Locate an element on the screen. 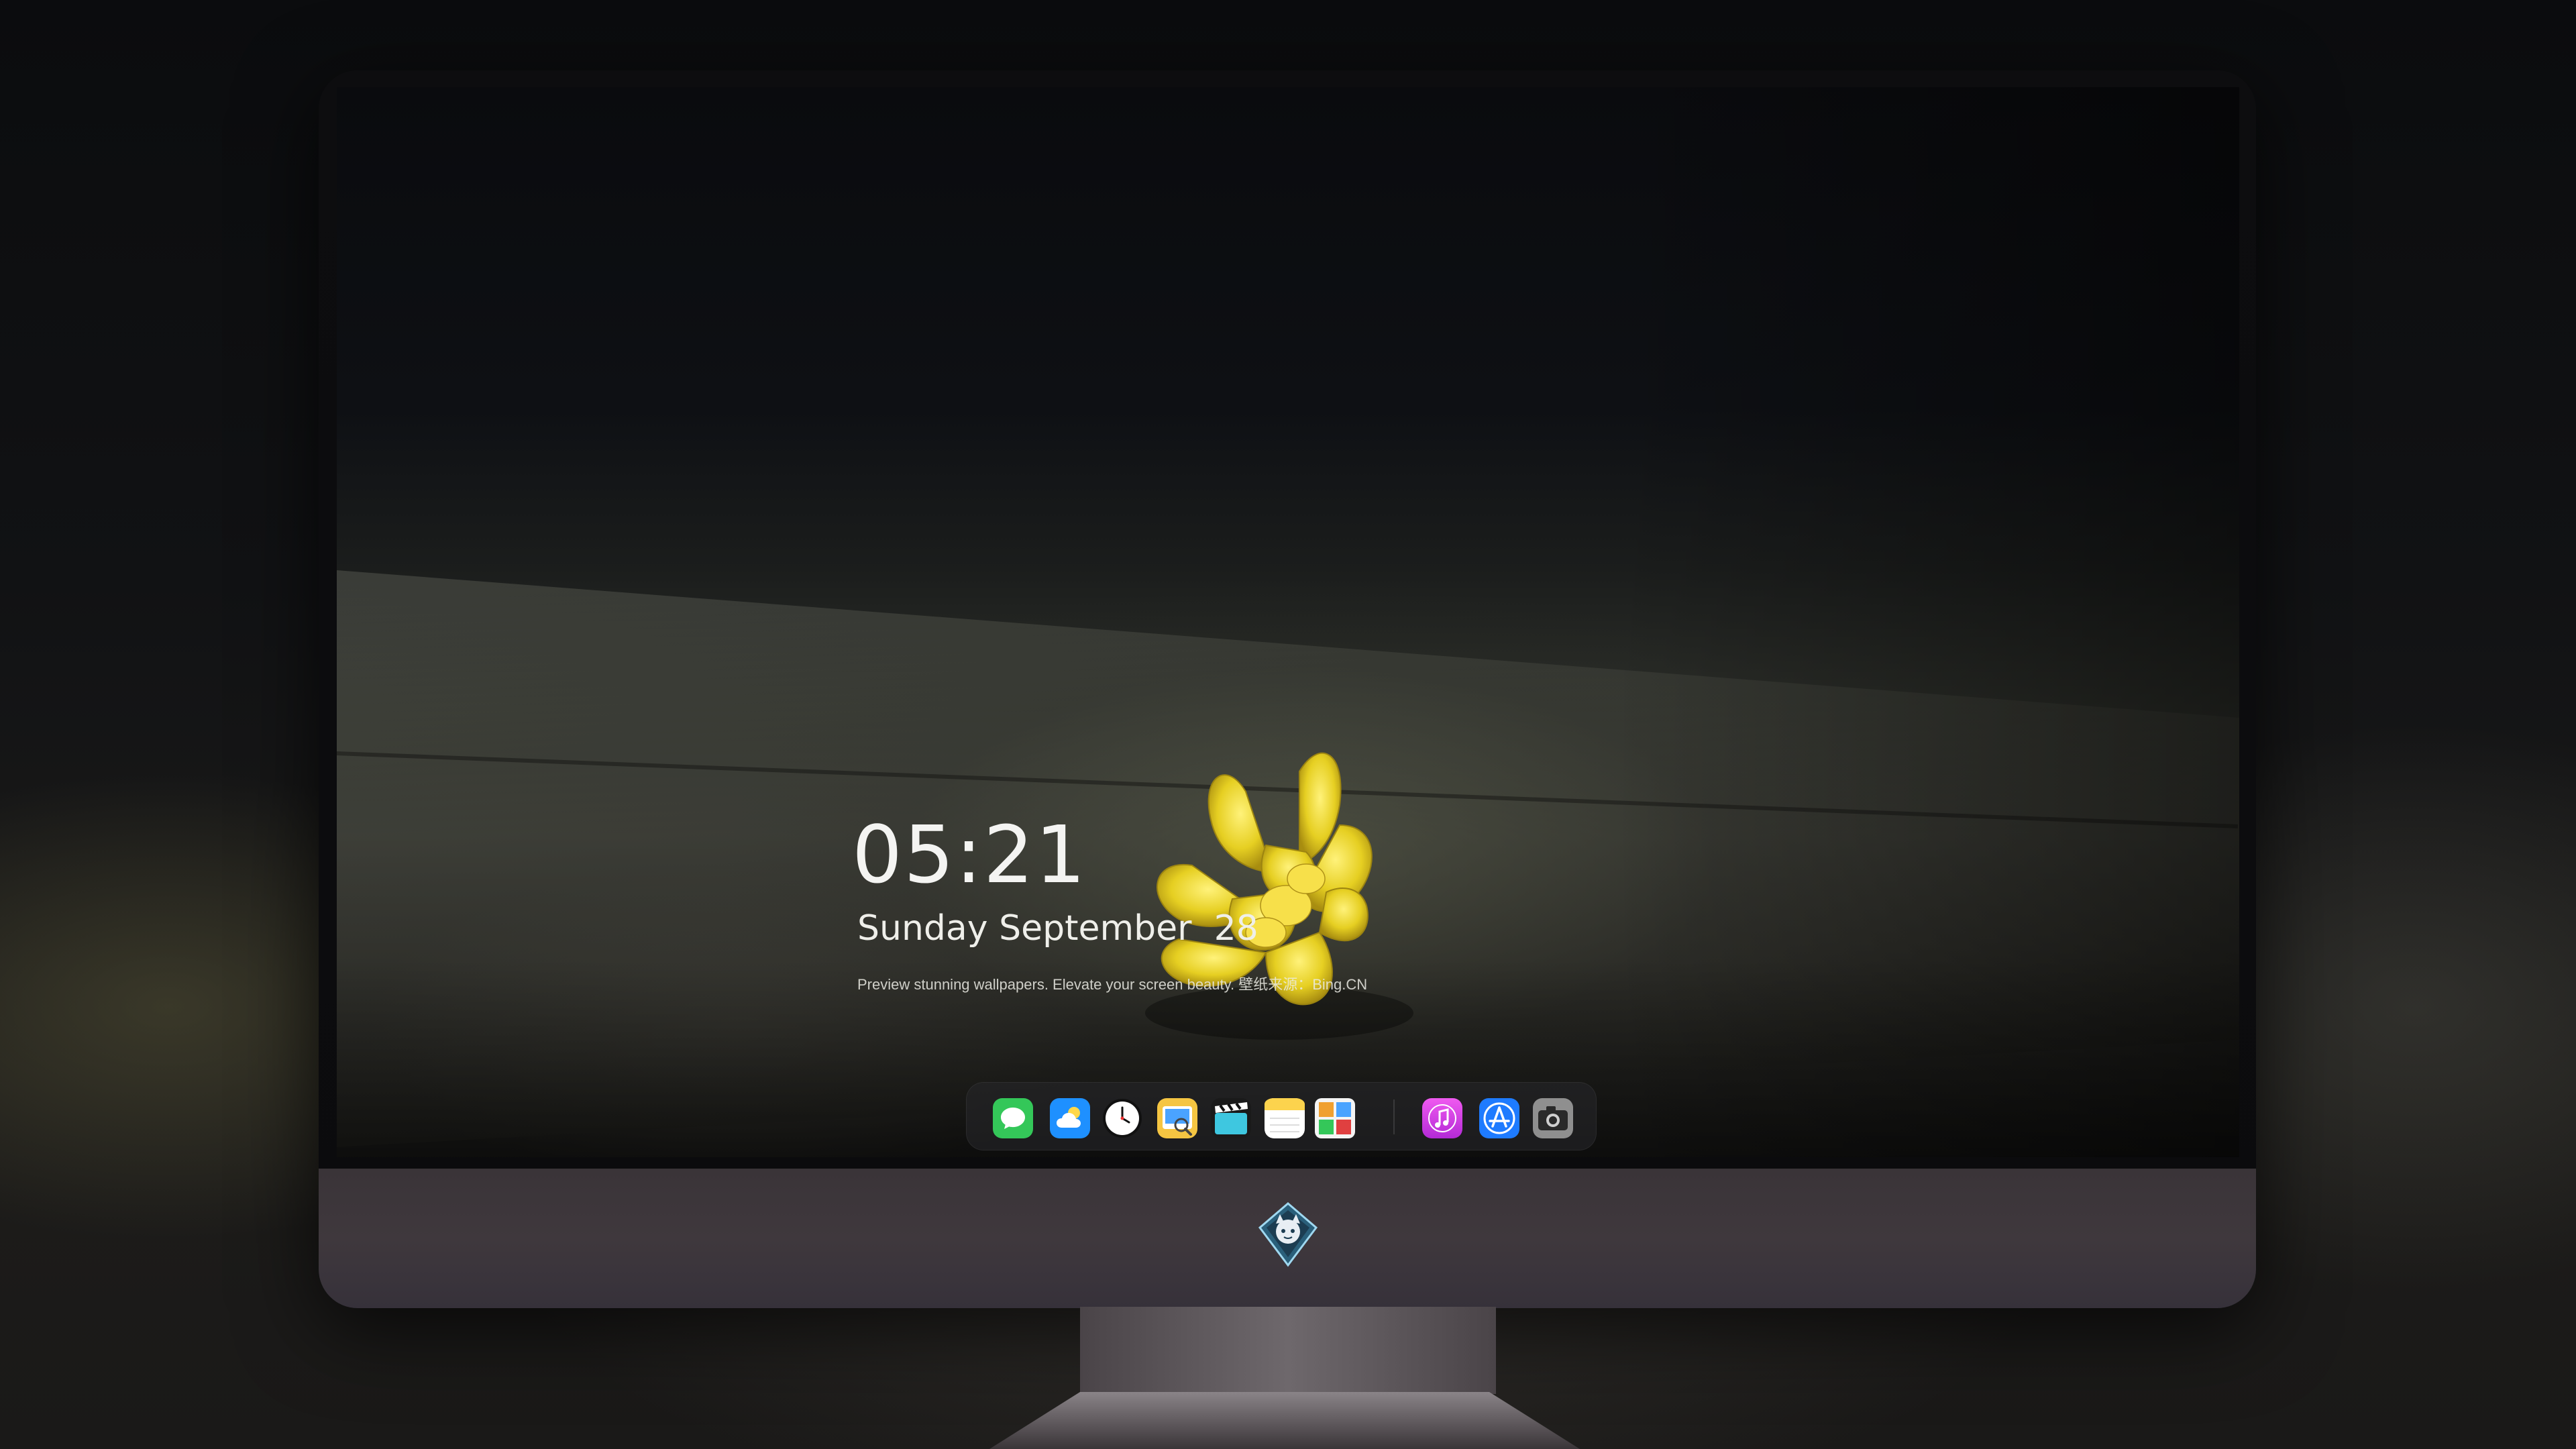 This screenshot has width=2576, height=1449. lock-screen-date: Sunday September 28 is located at coordinates (1057, 928).